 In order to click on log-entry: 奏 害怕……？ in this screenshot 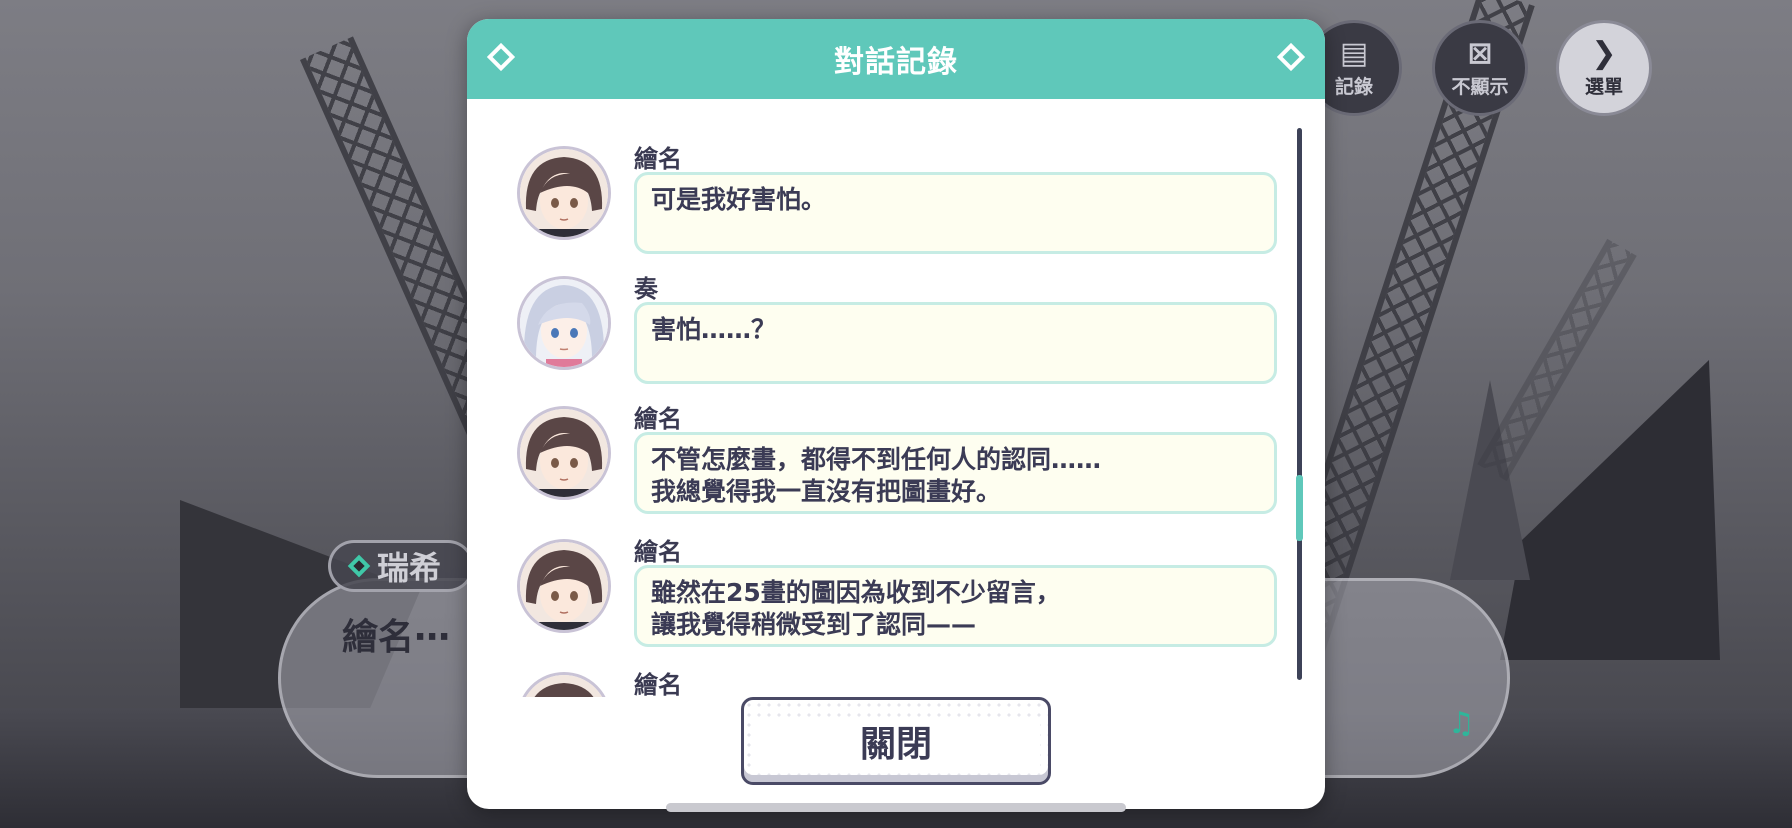, I will do `click(897, 329)`.